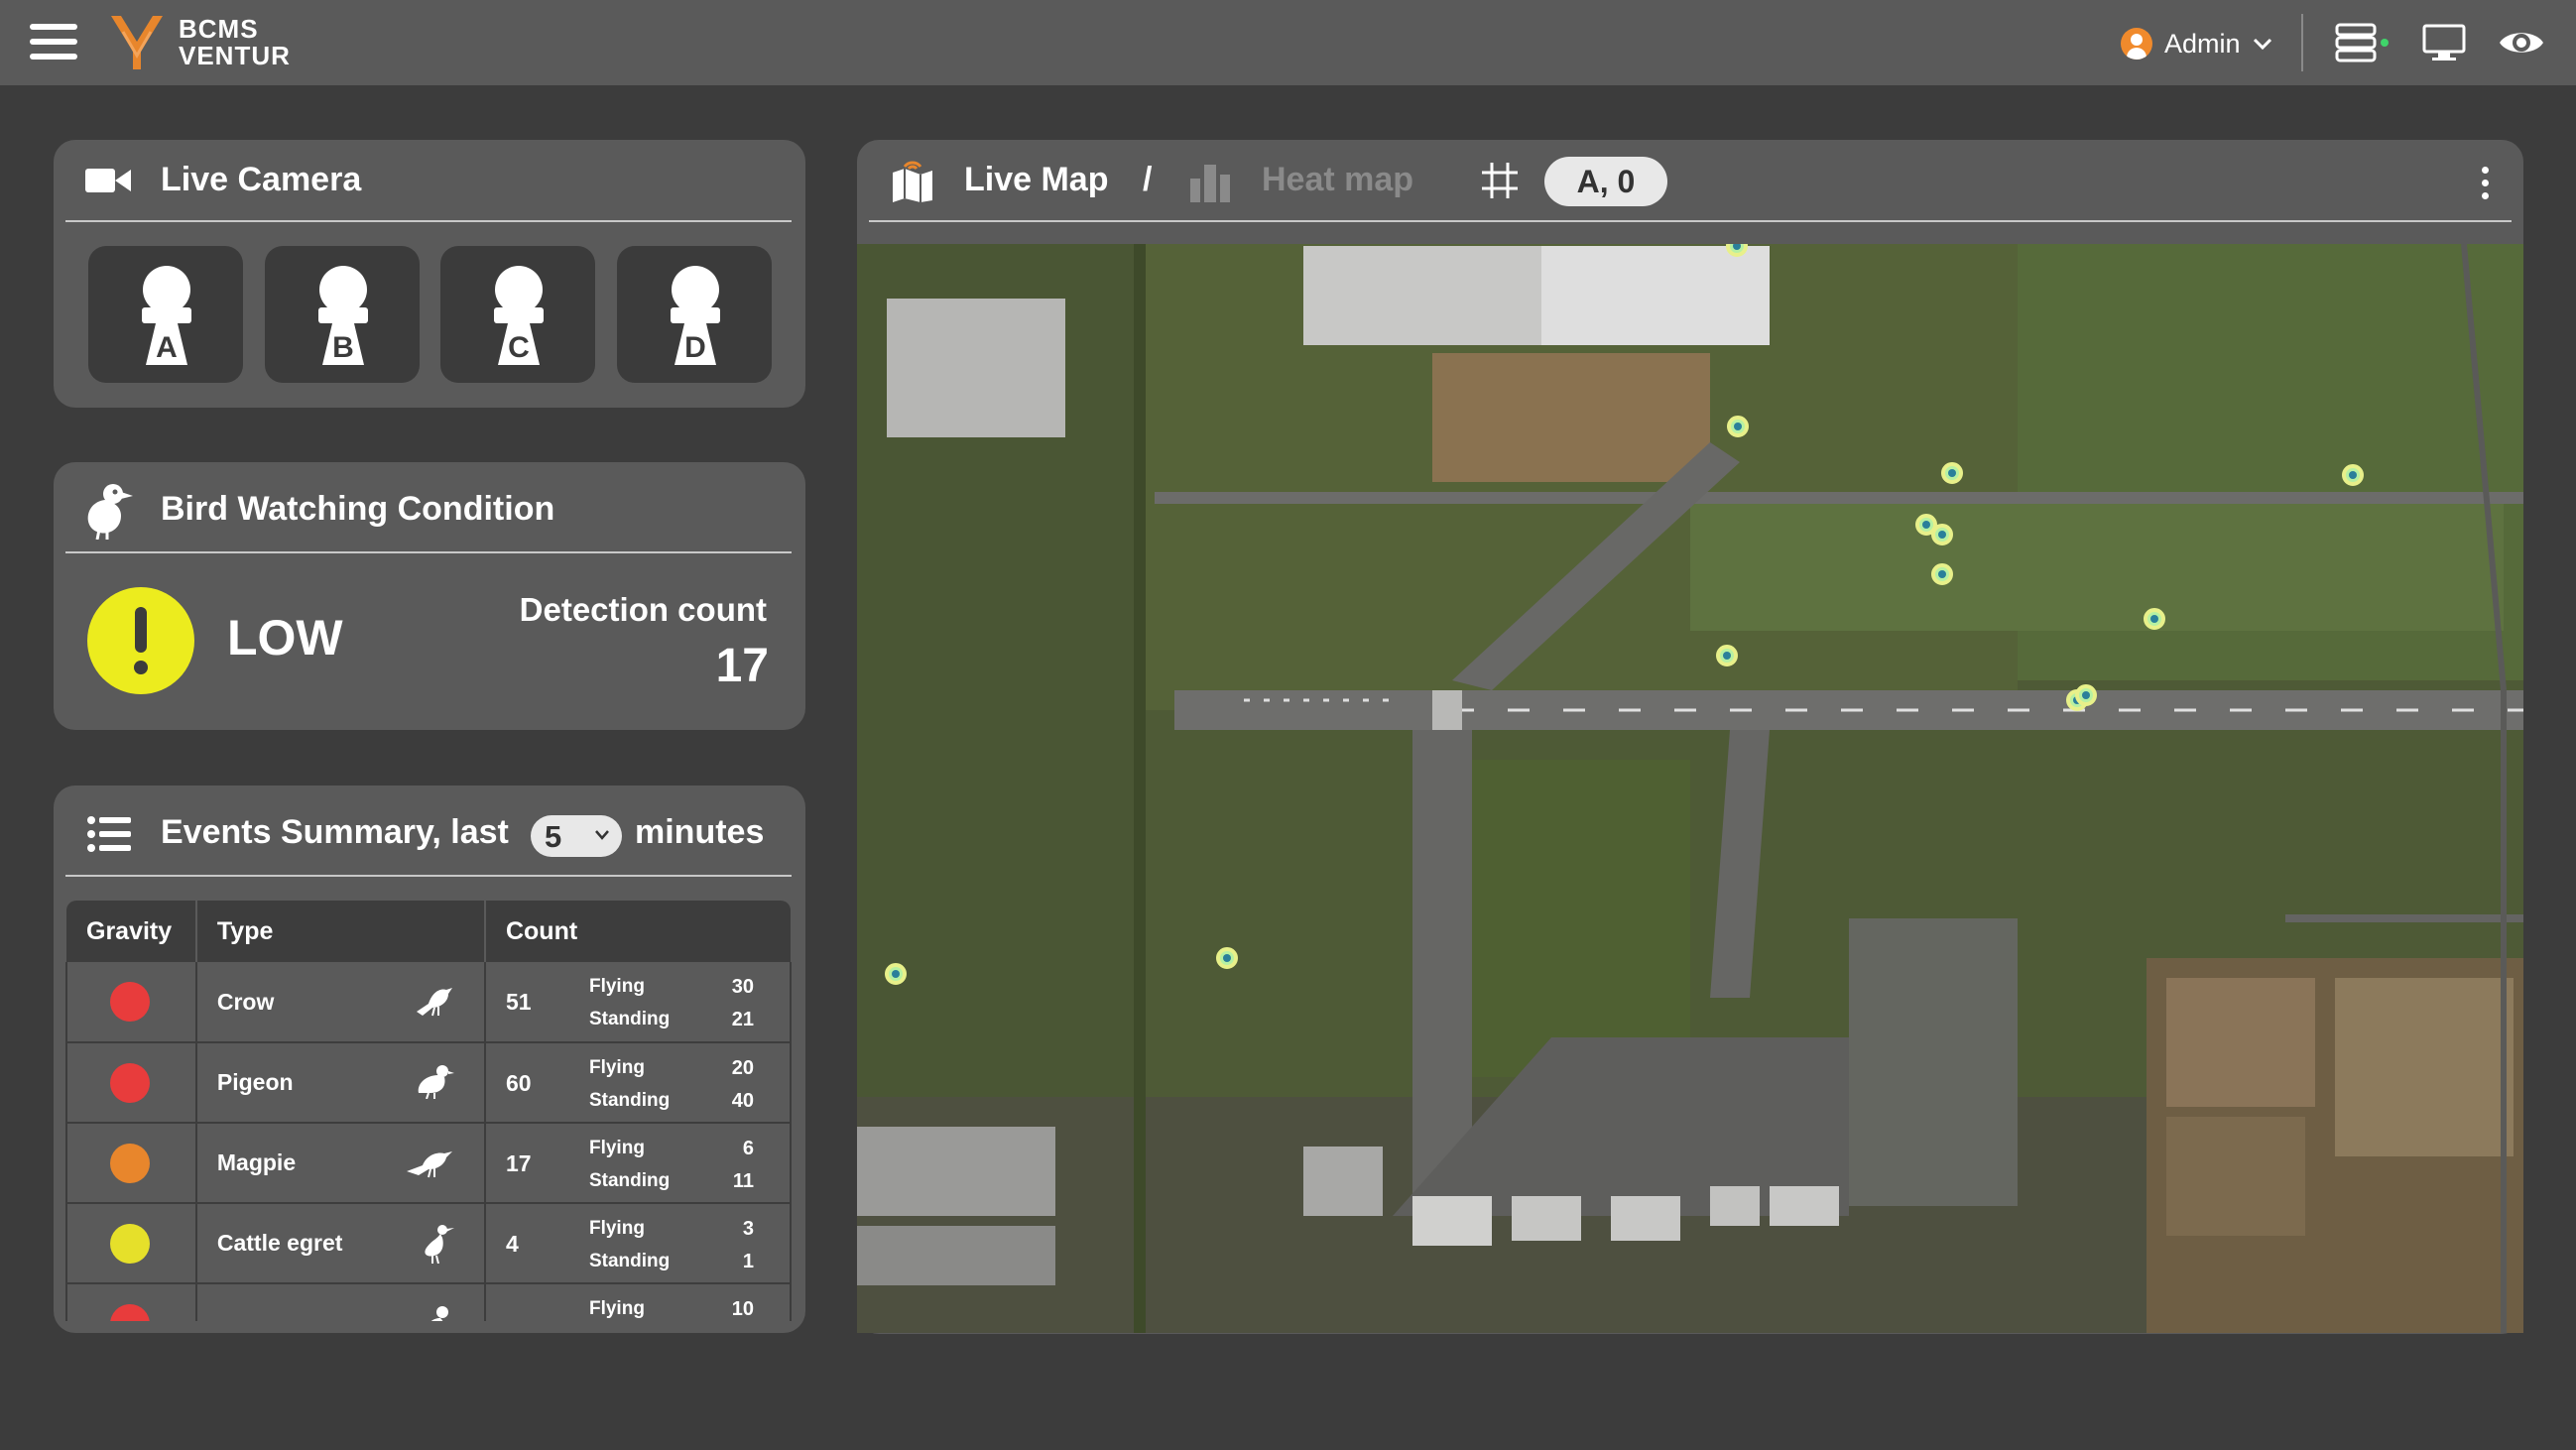  What do you see at coordinates (2485, 184) in the screenshot?
I see `more-options-icon` at bounding box center [2485, 184].